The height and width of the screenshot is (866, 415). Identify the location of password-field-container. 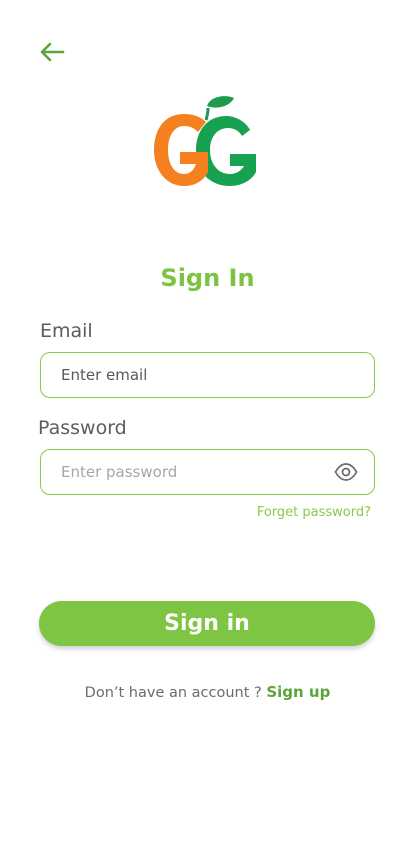
(207, 472).